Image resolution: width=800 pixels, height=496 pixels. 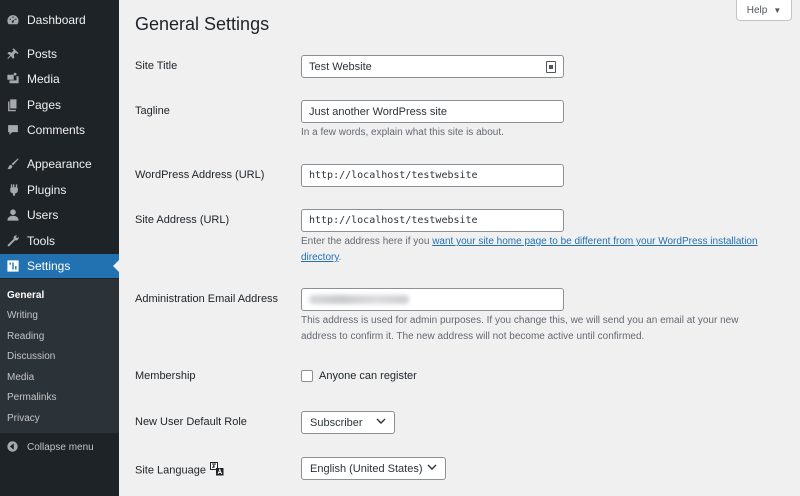 I want to click on admin-email-input, so click(x=432, y=299).